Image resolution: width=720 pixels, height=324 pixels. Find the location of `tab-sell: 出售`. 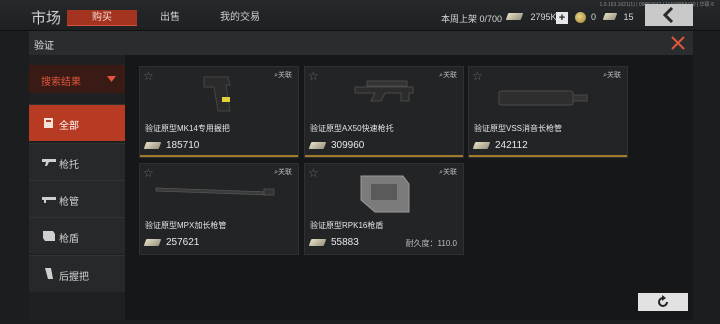

tab-sell: 出售 is located at coordinates (170, 17).